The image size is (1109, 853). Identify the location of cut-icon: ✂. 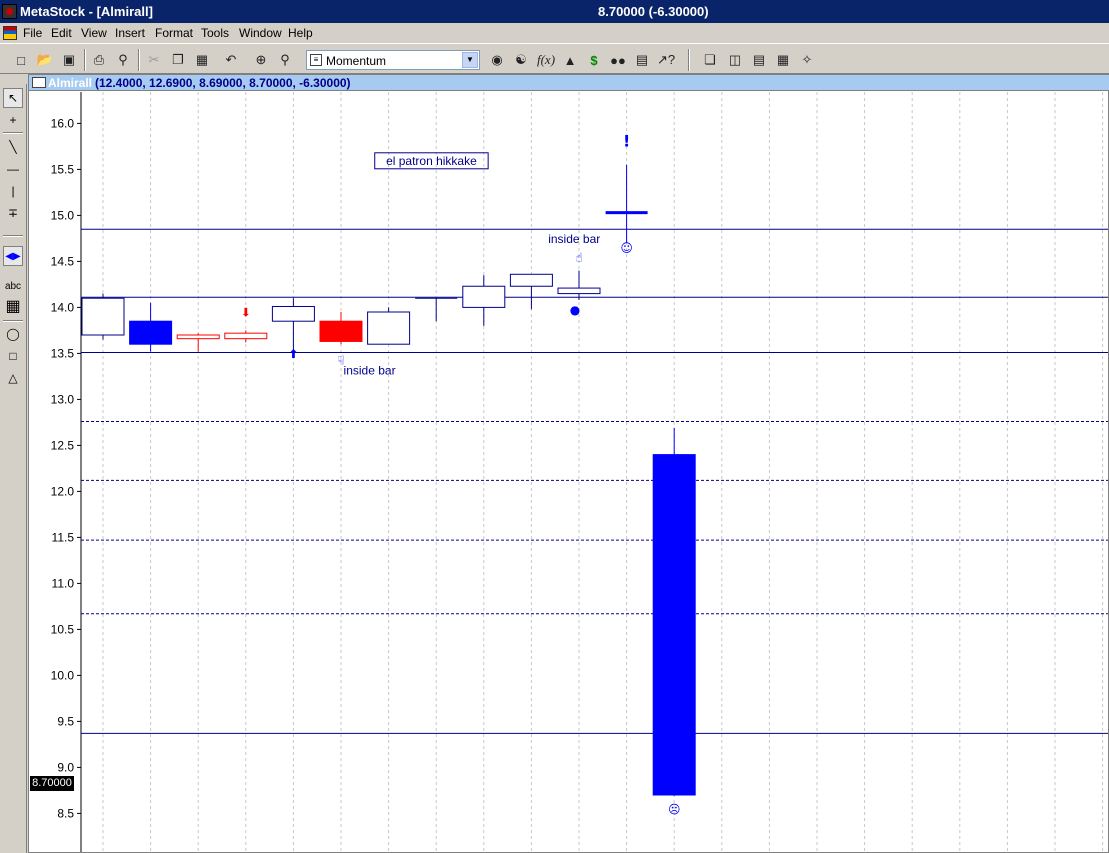
(154, 60).